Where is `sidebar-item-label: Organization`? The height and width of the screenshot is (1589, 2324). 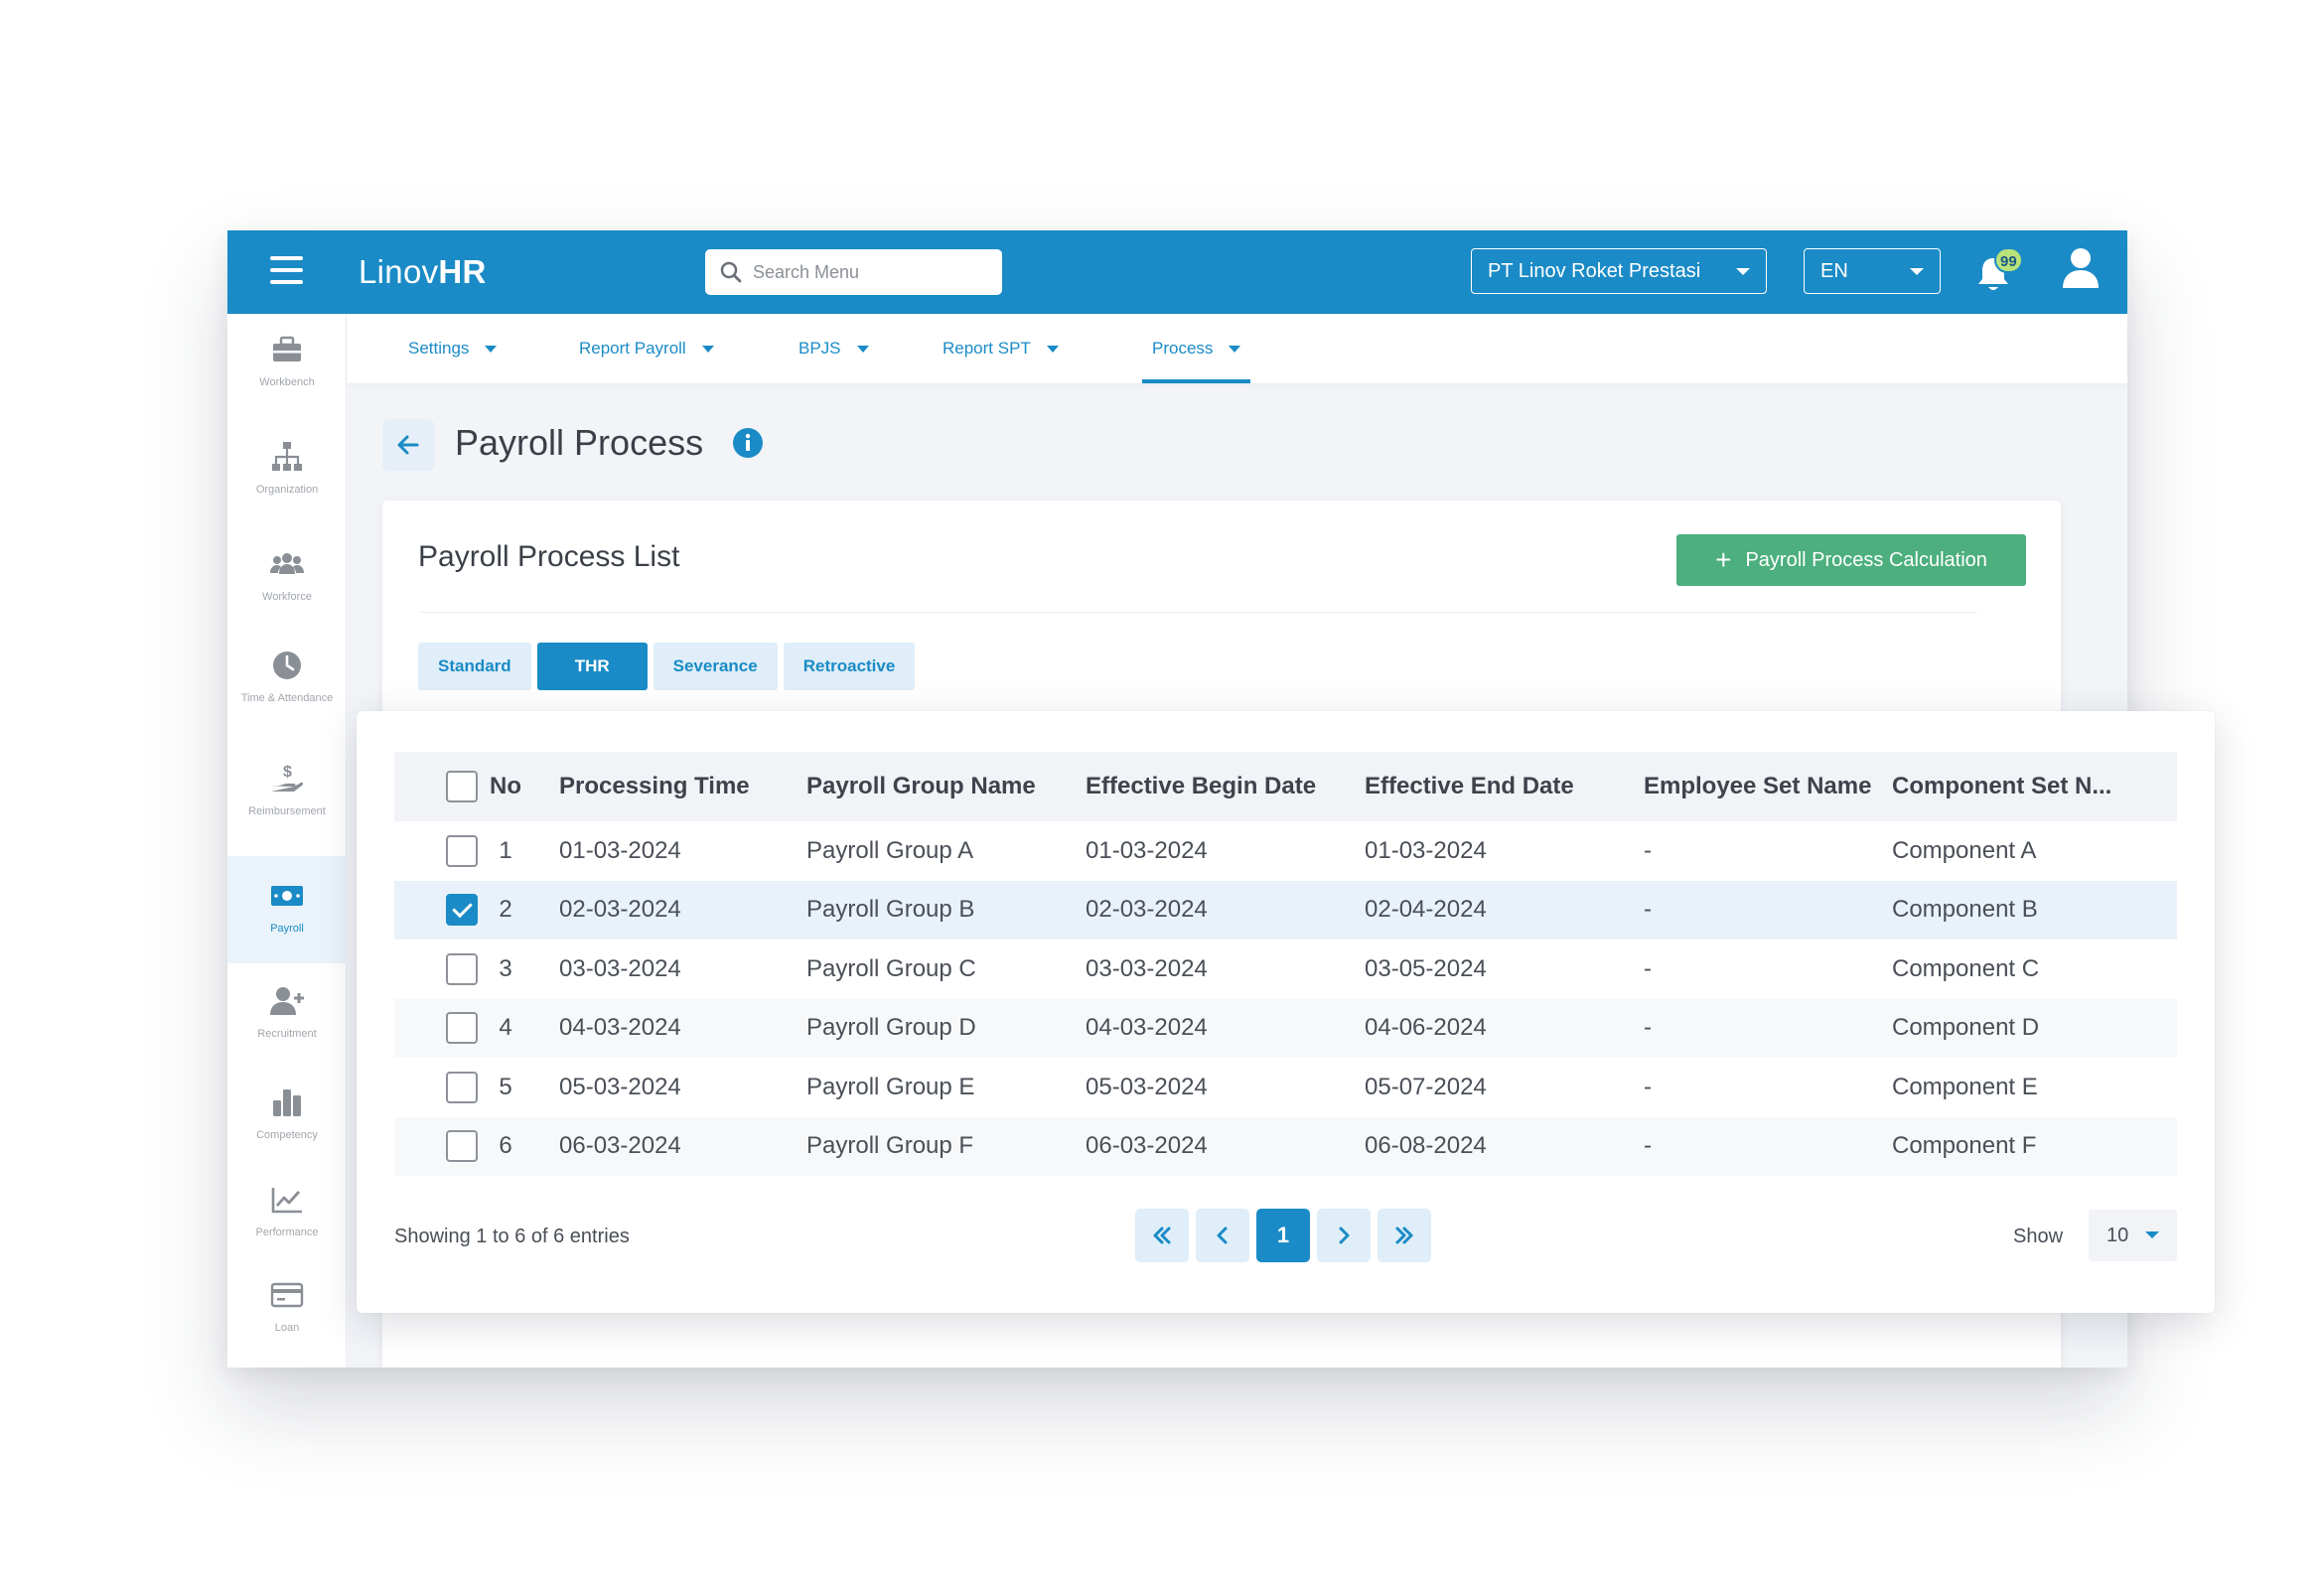 sidebar-item-label: Organization is located at coordinates (287, 490).